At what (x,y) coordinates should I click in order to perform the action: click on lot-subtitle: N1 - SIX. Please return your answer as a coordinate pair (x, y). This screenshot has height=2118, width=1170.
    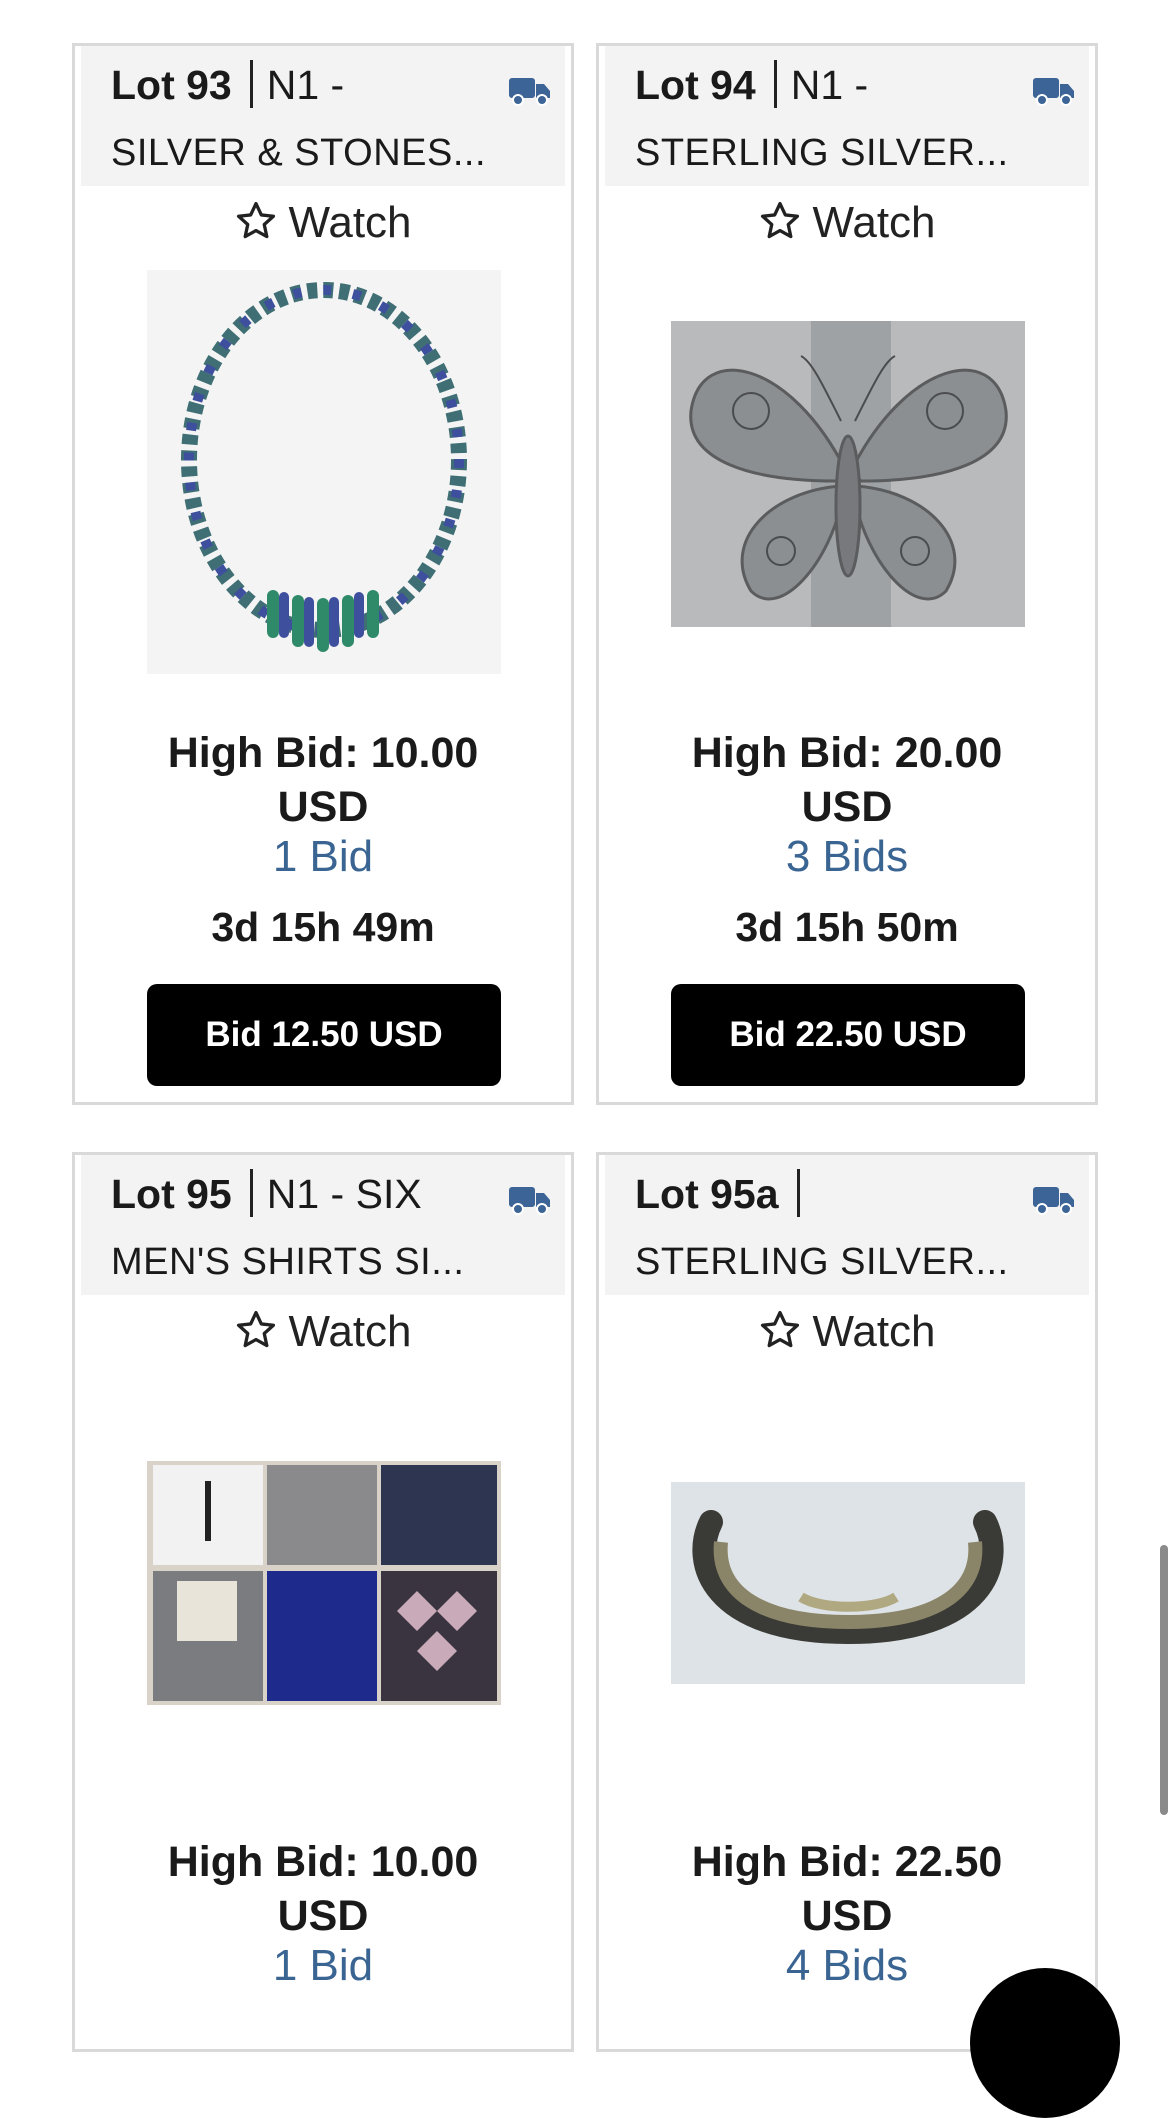
    Looking at the image, I should click on (344, 1194).